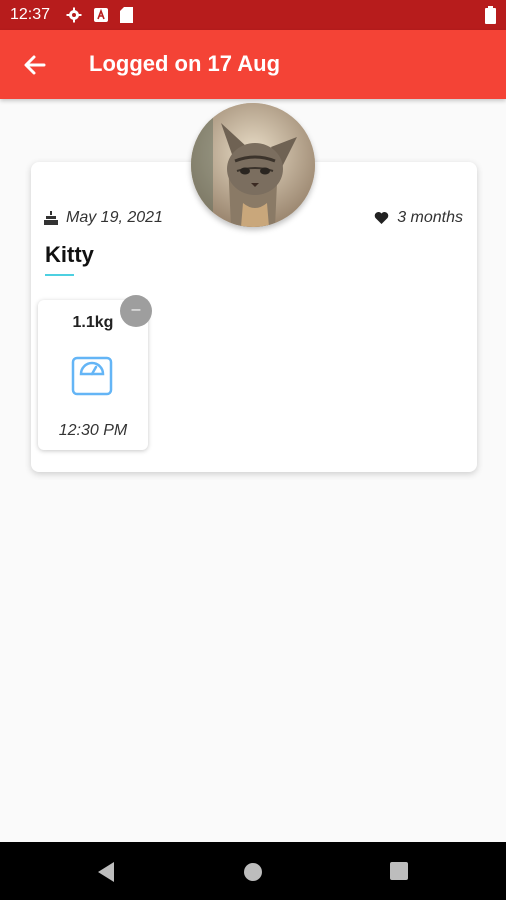 Image resolution: width=506 pixels, height=900 pixels. I want to click on arrow-back-icon, so click(35, 65).